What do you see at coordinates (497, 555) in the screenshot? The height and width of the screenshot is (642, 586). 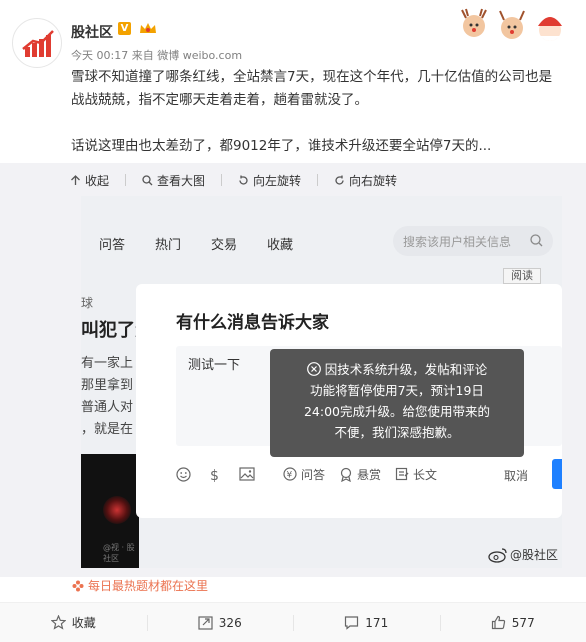 I see `weibo-logo-icon` at bounding box center [497, 555].